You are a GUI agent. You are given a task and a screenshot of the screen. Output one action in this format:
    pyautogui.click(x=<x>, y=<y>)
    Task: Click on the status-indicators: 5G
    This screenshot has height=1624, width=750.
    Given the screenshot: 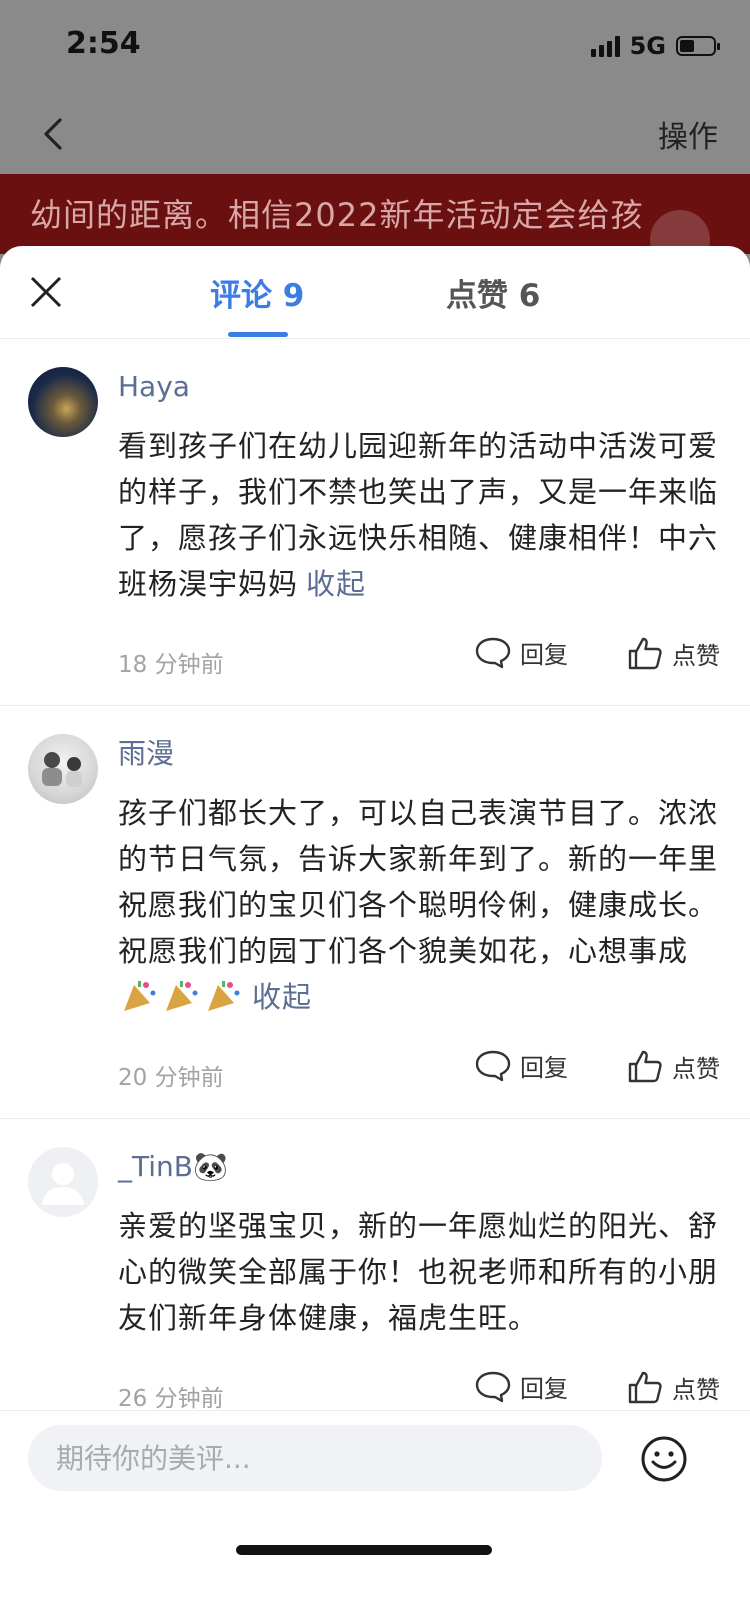 What is the action you would take?
    pyautogui.click(x=655, y=46)
    